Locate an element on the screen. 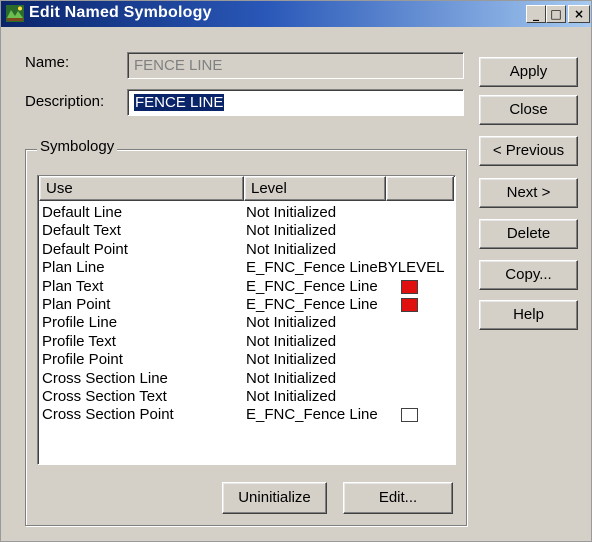 The height and width of the screenshot is (542, 592). minimize-icon: _ is located at coordinates (536, 14).